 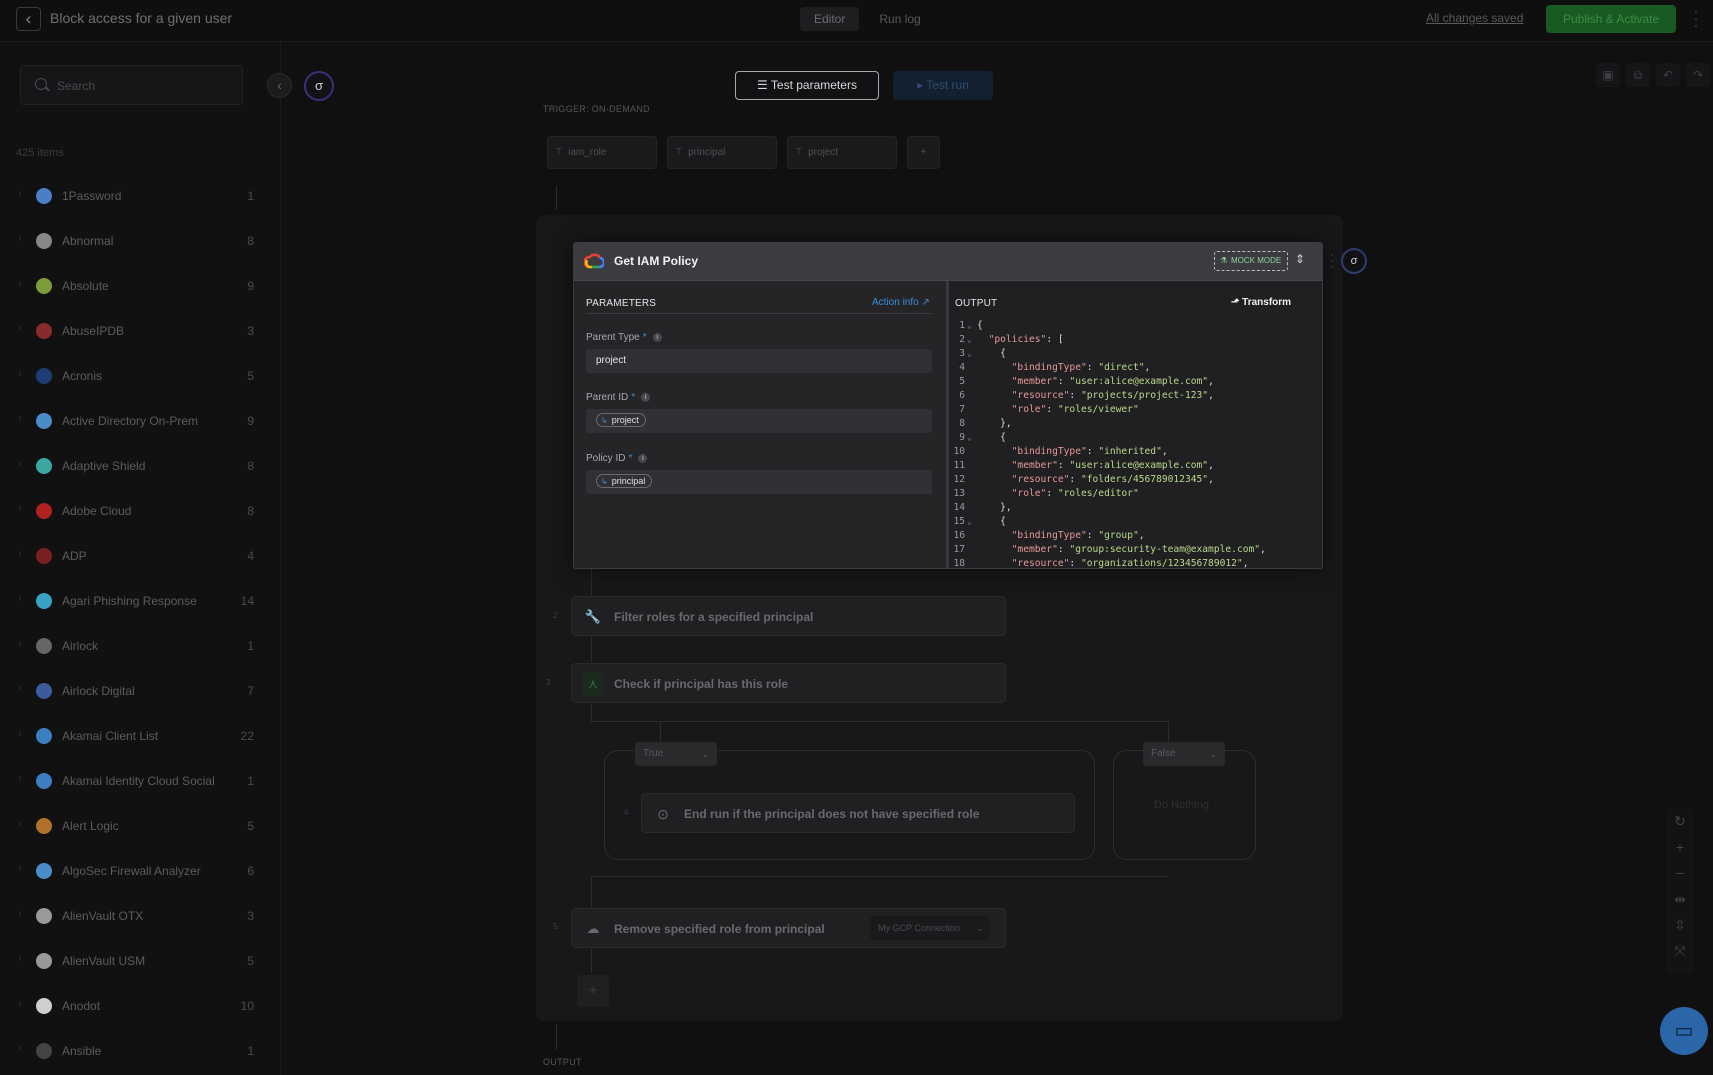 I want to click on parent-type-input: project, so click(x=759, y=361).